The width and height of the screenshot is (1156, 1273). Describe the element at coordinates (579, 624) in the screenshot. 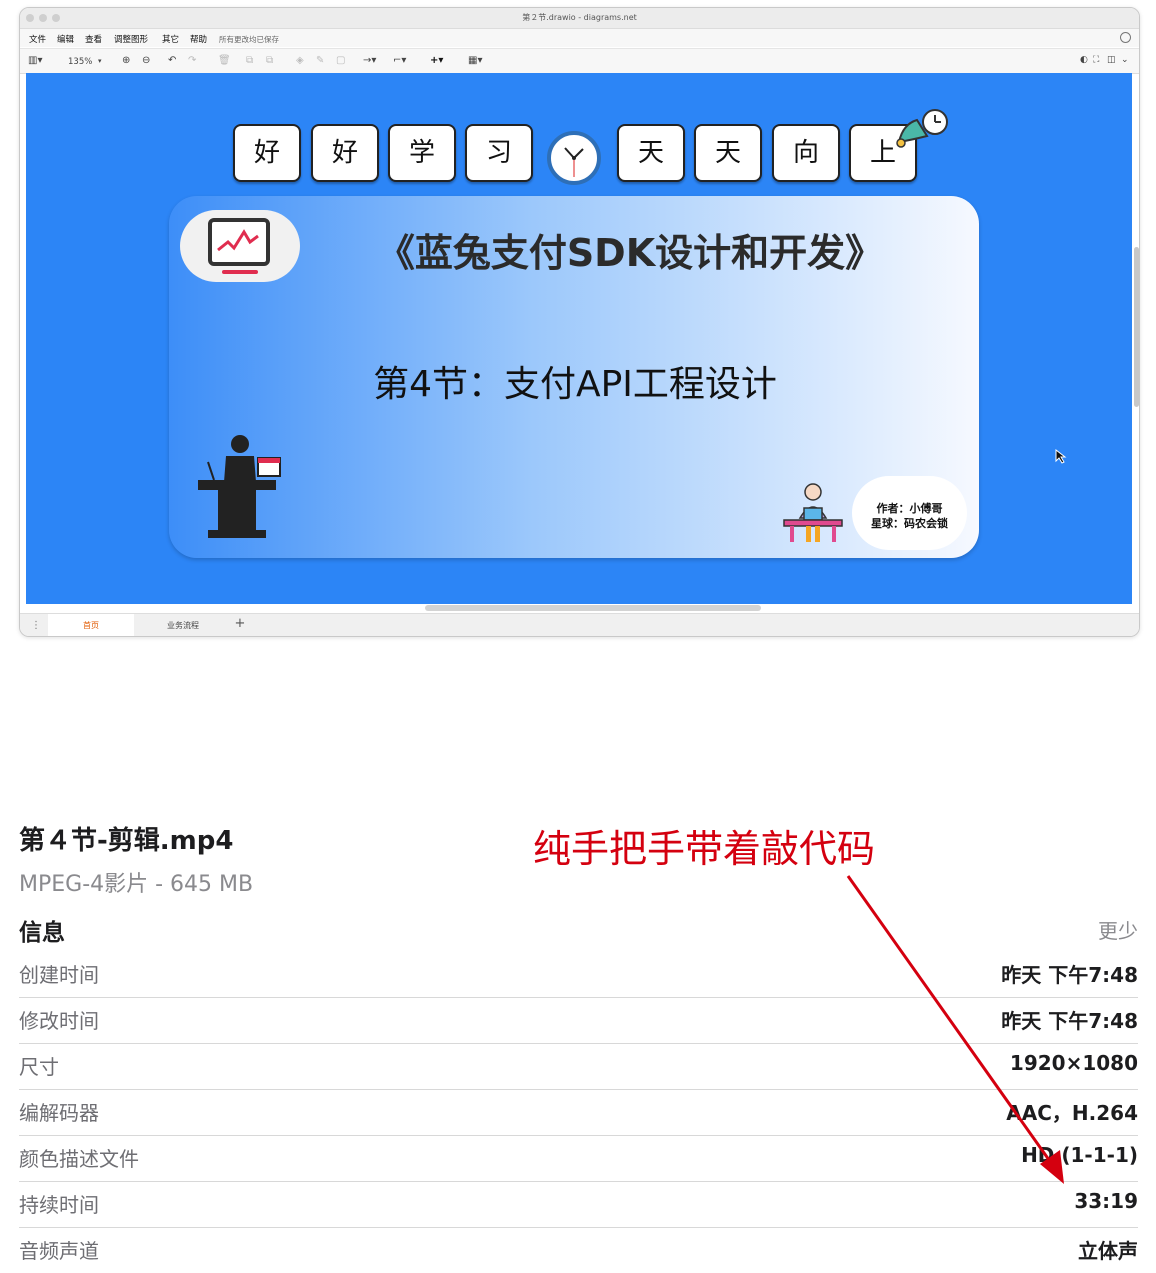

I see `page-tab-bar: ⋮ 首页 业务流程 +` at that location.